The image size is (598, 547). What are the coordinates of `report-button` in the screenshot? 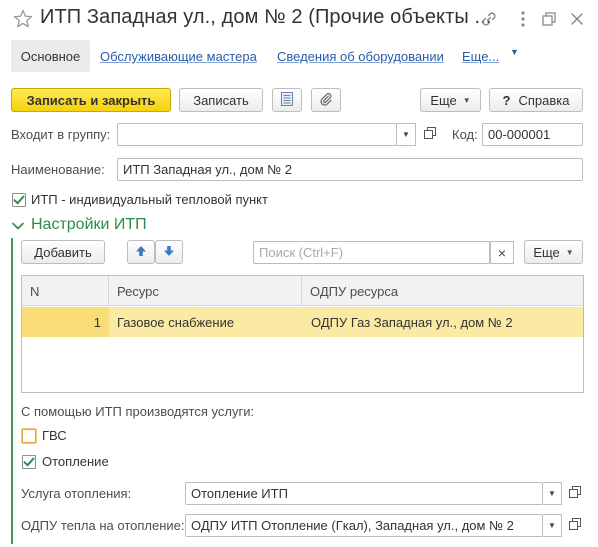 It's located at (287, 100).